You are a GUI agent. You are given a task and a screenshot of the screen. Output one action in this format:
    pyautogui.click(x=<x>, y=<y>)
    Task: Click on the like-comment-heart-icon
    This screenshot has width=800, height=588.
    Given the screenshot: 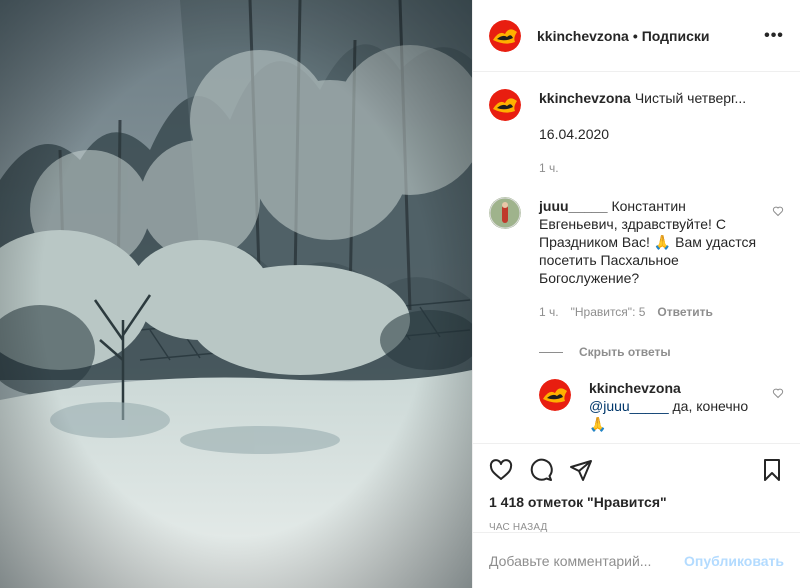 What is the action you would take?
    pyautogui.click(x=778, y=211)
    